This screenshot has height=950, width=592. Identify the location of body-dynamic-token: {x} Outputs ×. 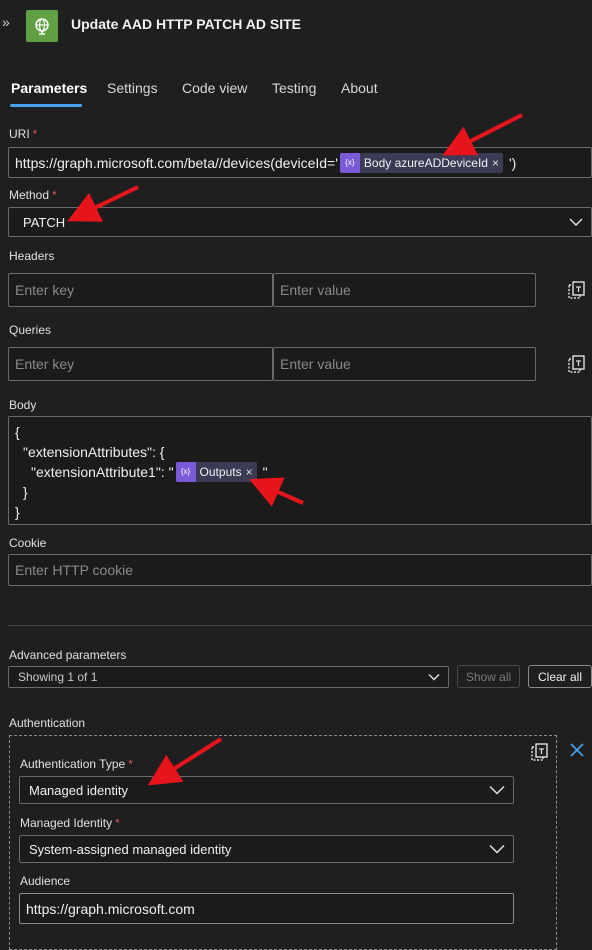
(216, 472).